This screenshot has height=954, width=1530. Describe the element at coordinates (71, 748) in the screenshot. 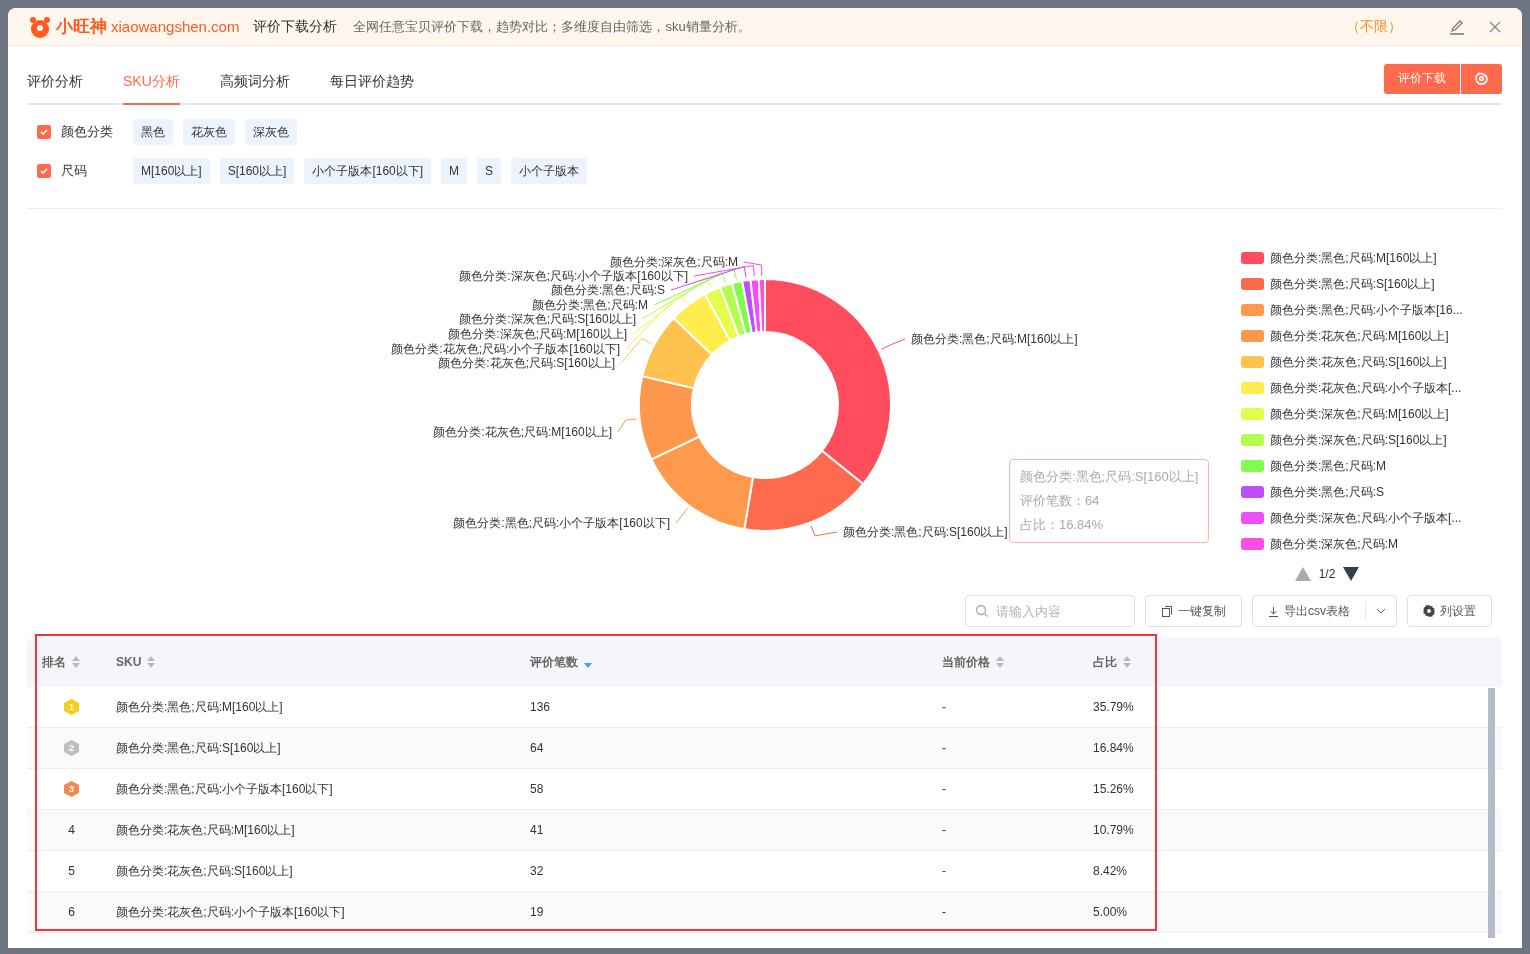

I see `rank-medal: 2` at that location.